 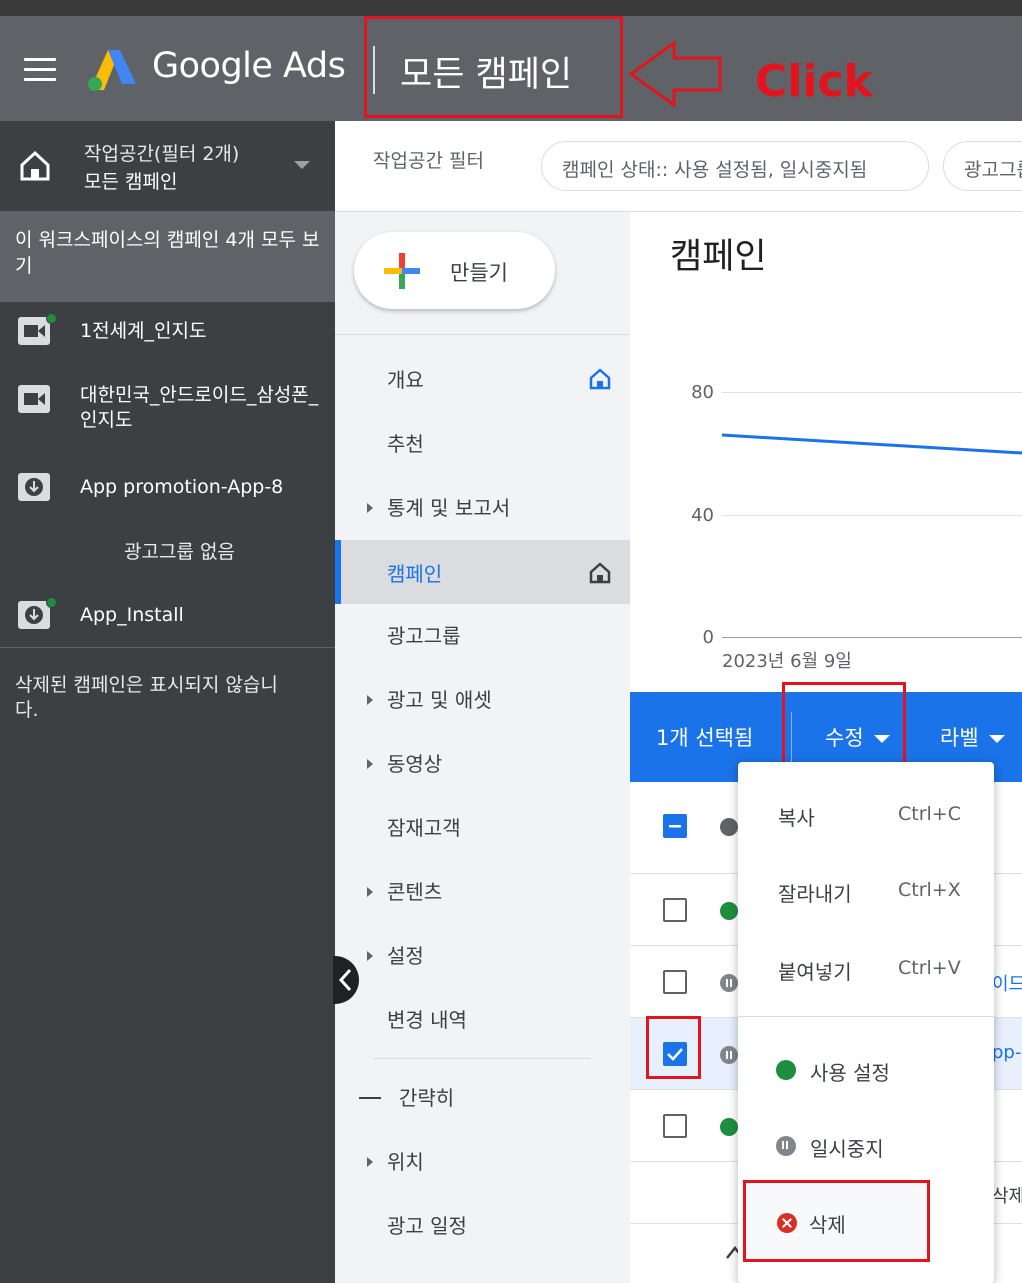 I want to click on view-all-label: 이 워크스페이스의 캠페인 4개 모두 보기, so click(x=167, y=253).